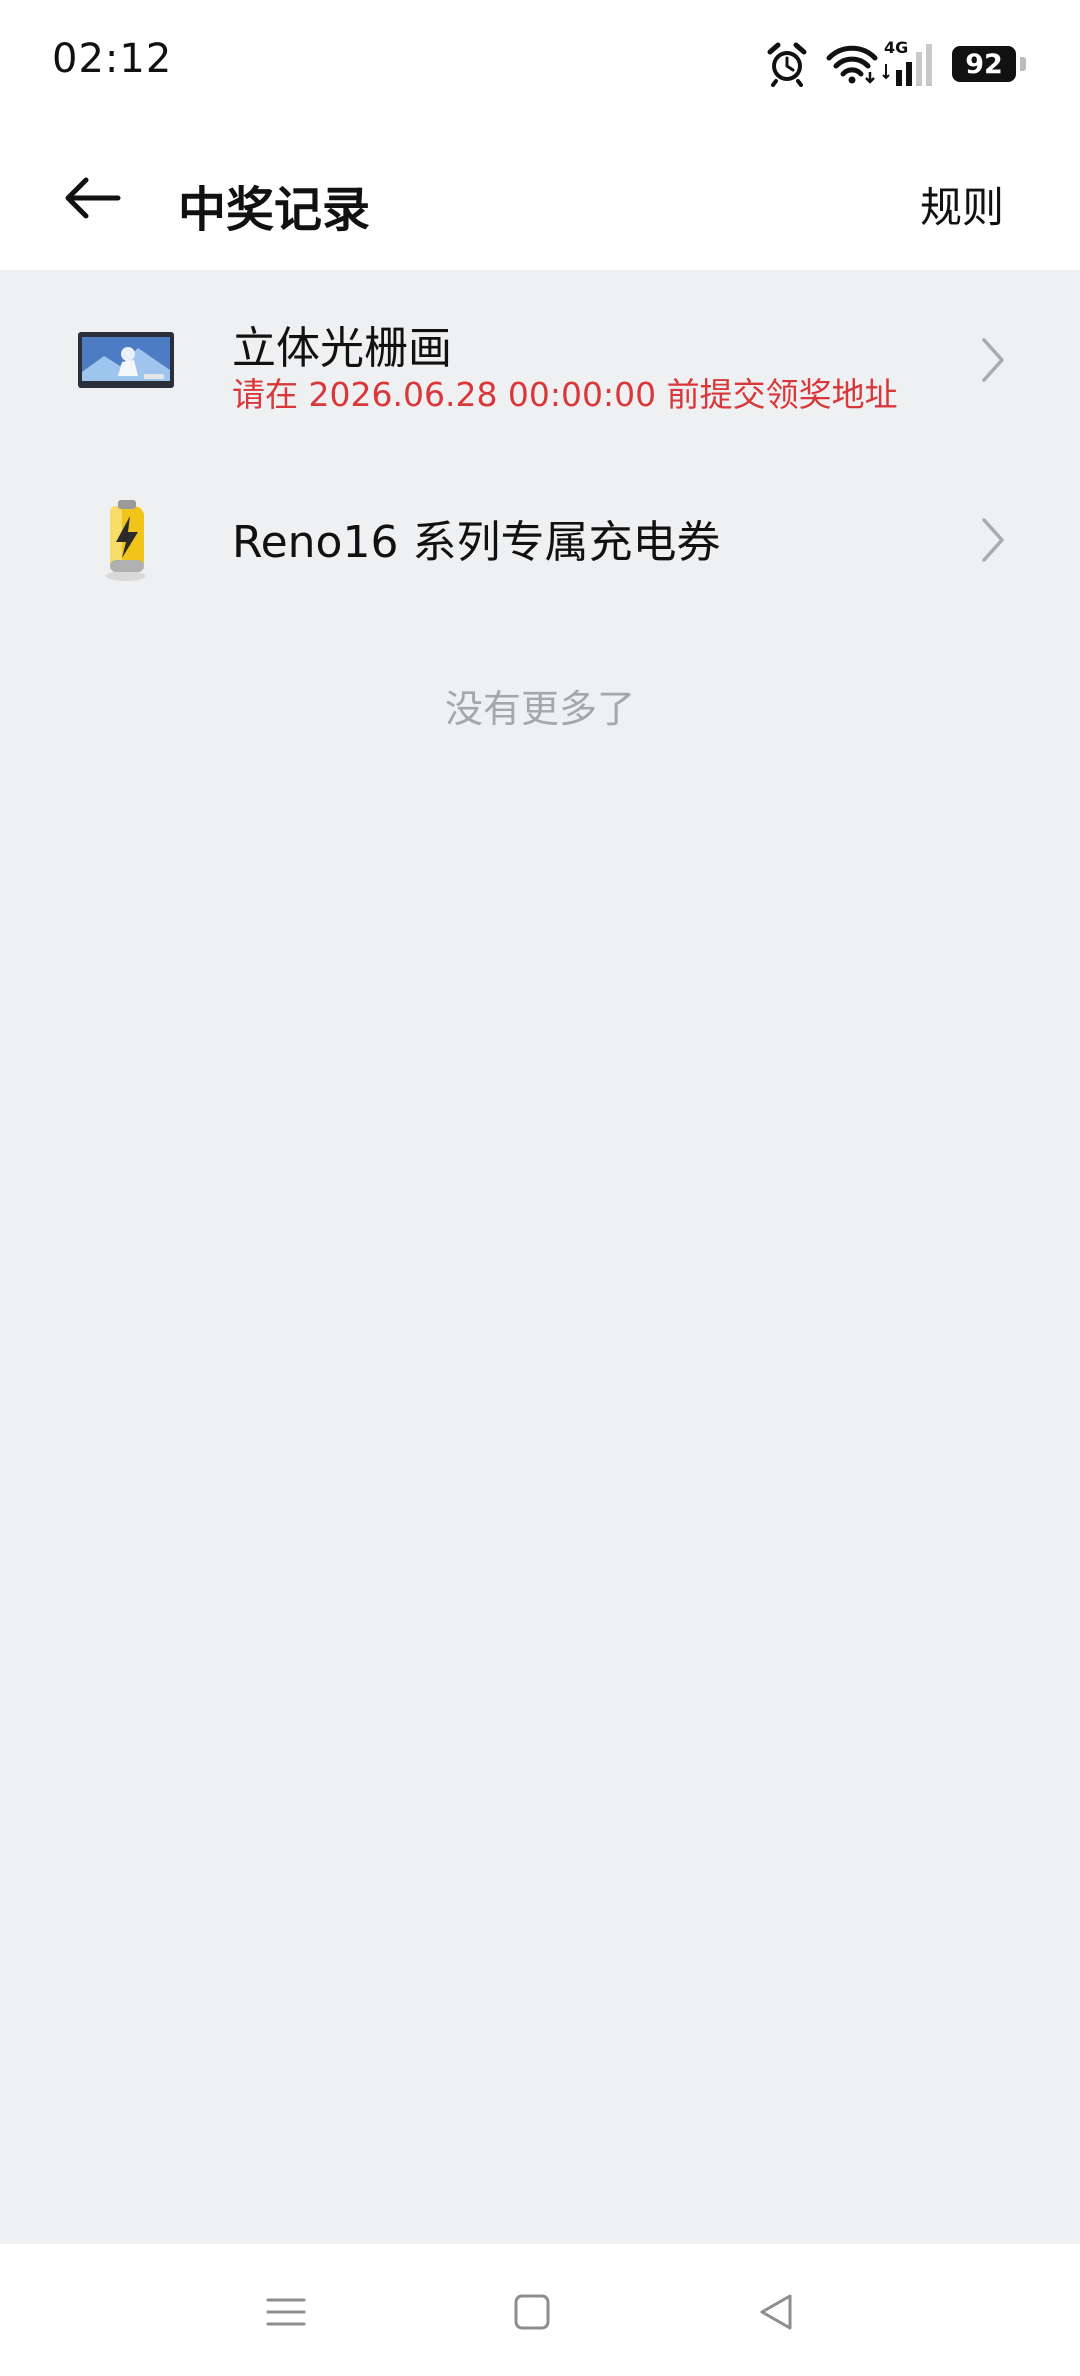 Image resolution: width=1080 pixels, height=2376 pixels. Describe the element at coordinates (476, 542) in the screenshot. I see `record-title: Reno16 系列专属充电券` at that location.